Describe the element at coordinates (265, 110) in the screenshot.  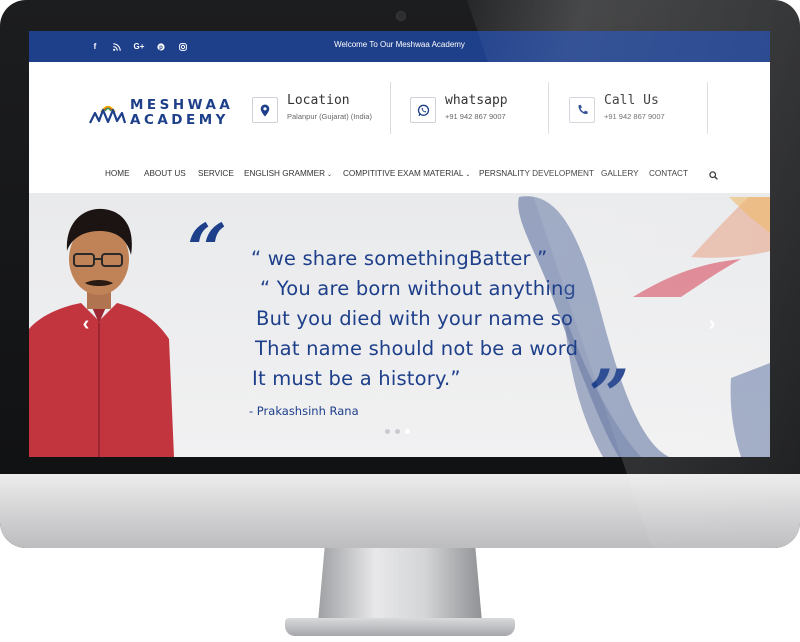
I see `map-pin-icon` at that location.